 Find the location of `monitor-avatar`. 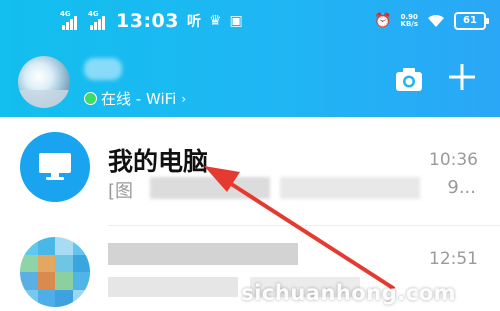

monitor-avatar is located at coordinates (55, 167).